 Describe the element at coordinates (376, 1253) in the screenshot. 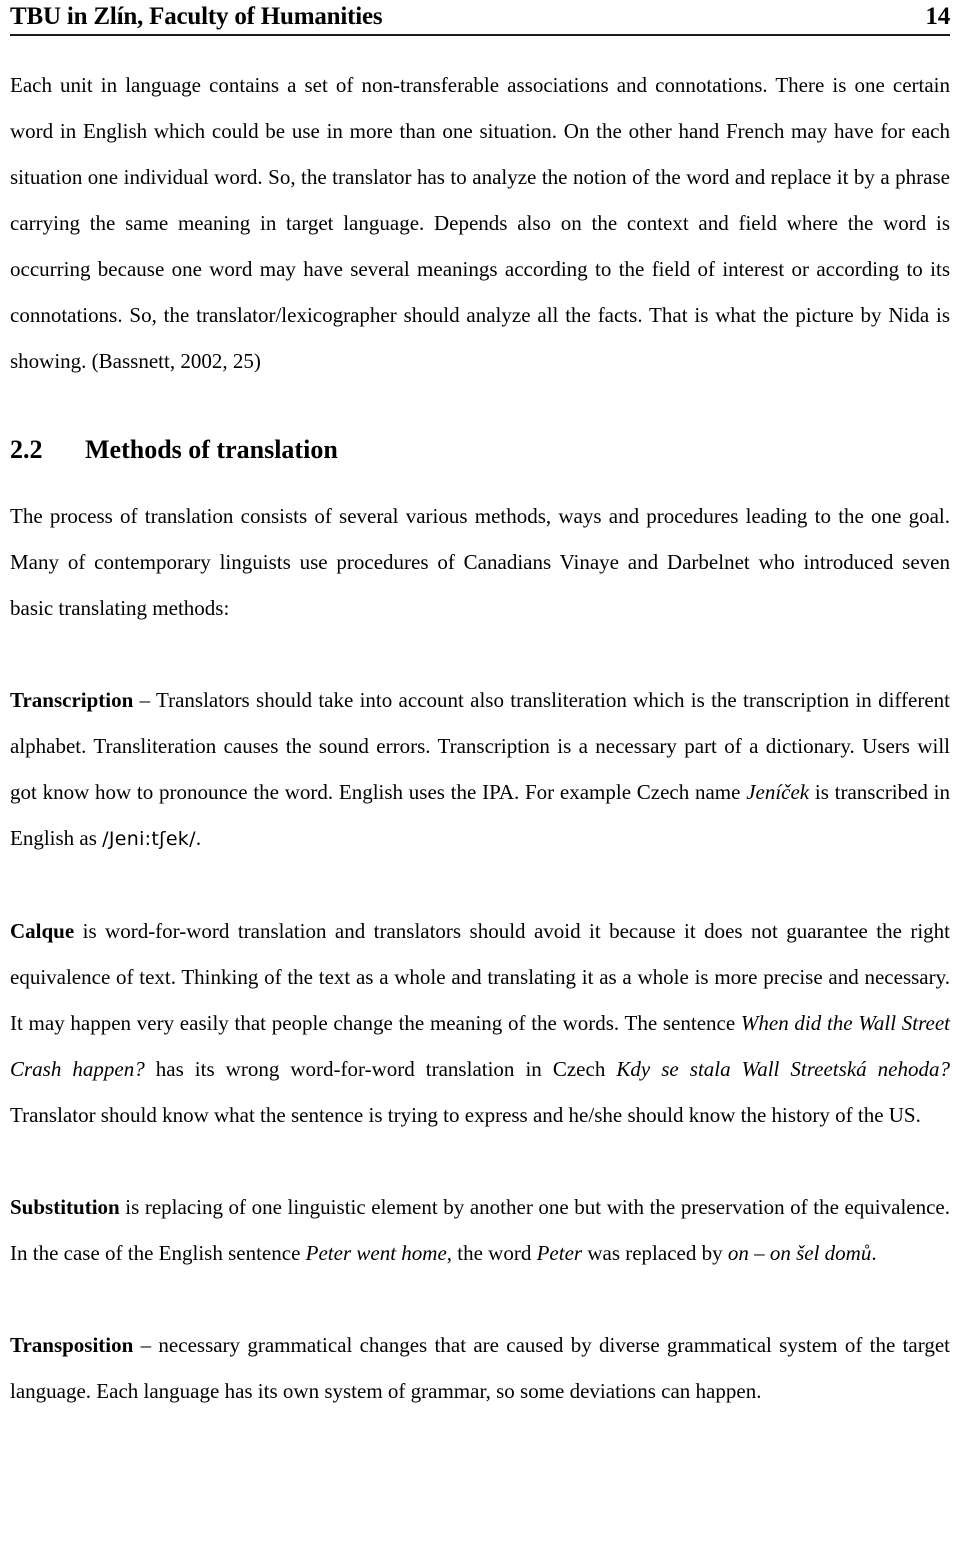

I see `example-peter-went-home: Peter went home` at that location.